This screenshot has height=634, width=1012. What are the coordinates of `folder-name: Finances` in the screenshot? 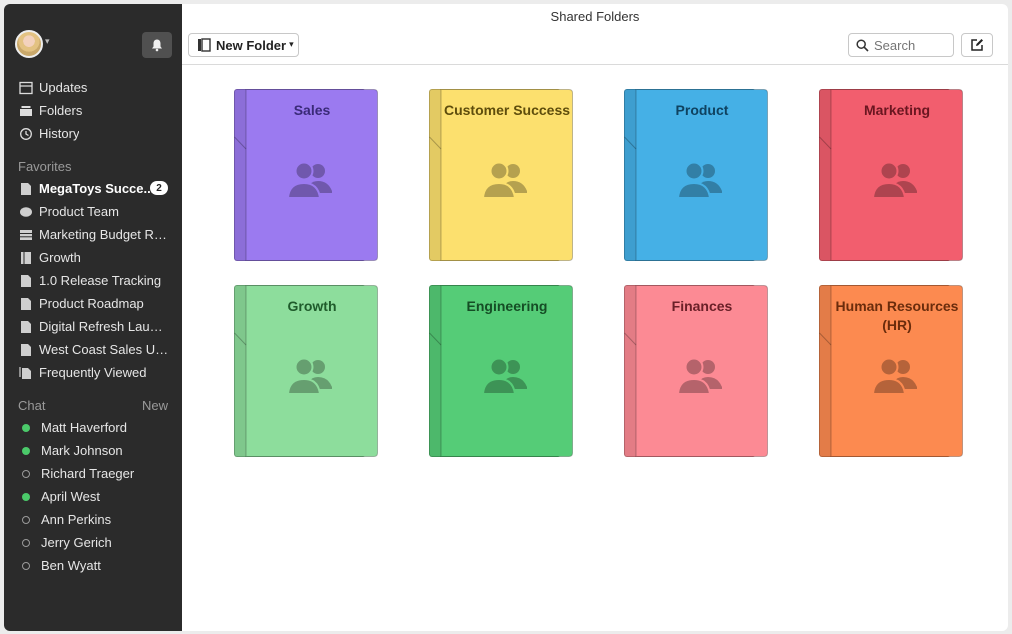 It's located at (702, 306).